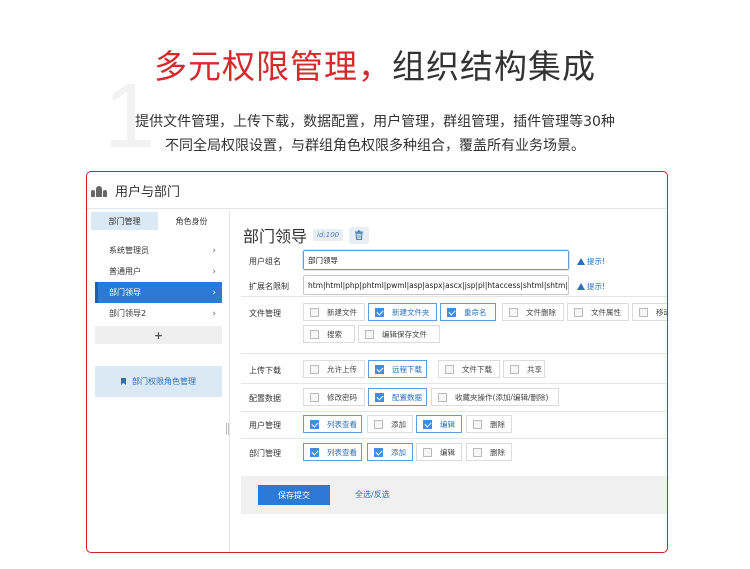  What do you see at coordinates (265, 261) in the screenshot?
I see `group-name-label: 用户组名` at bounding box center [265, 261].